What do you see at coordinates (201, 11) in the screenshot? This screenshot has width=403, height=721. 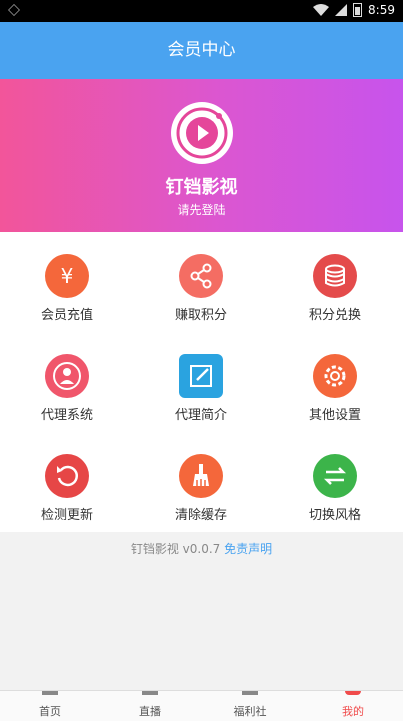 I see `status-bar: 8:59` at bounding box center [201, 11].